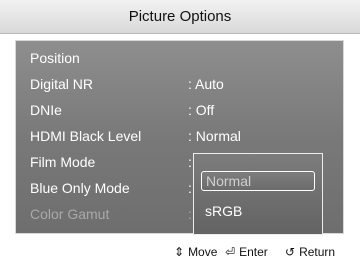 This screenshot has width=360, height=264. Describe the element at coordinates (179, 58) in the screenshot. I see `menu-item-position: Position` at that location.